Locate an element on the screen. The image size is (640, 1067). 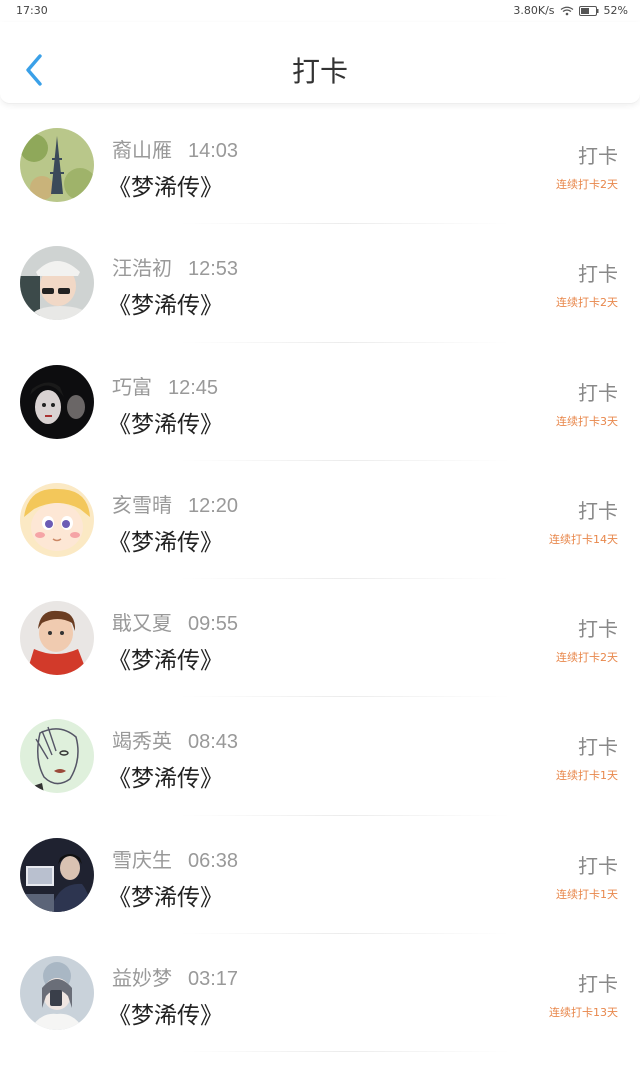
streak-label: 连续打卡14天 is located at coordinates (583, 539).